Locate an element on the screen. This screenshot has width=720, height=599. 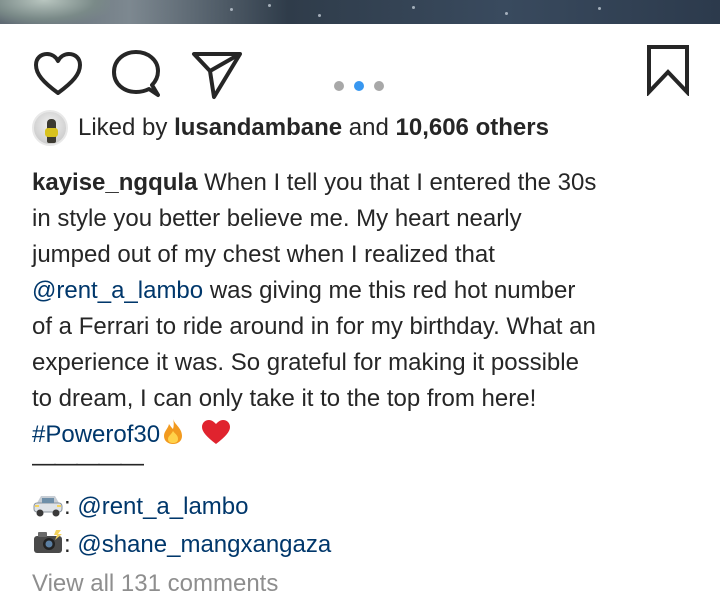
caption-mention-link: @rent_a_lambo is located at coordinates (117, 290).